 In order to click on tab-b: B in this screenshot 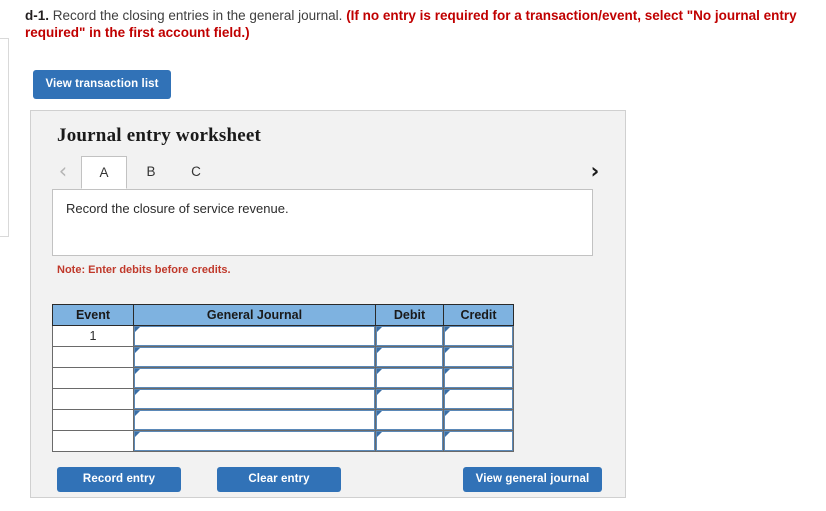, I will do `click(151, 172)`.